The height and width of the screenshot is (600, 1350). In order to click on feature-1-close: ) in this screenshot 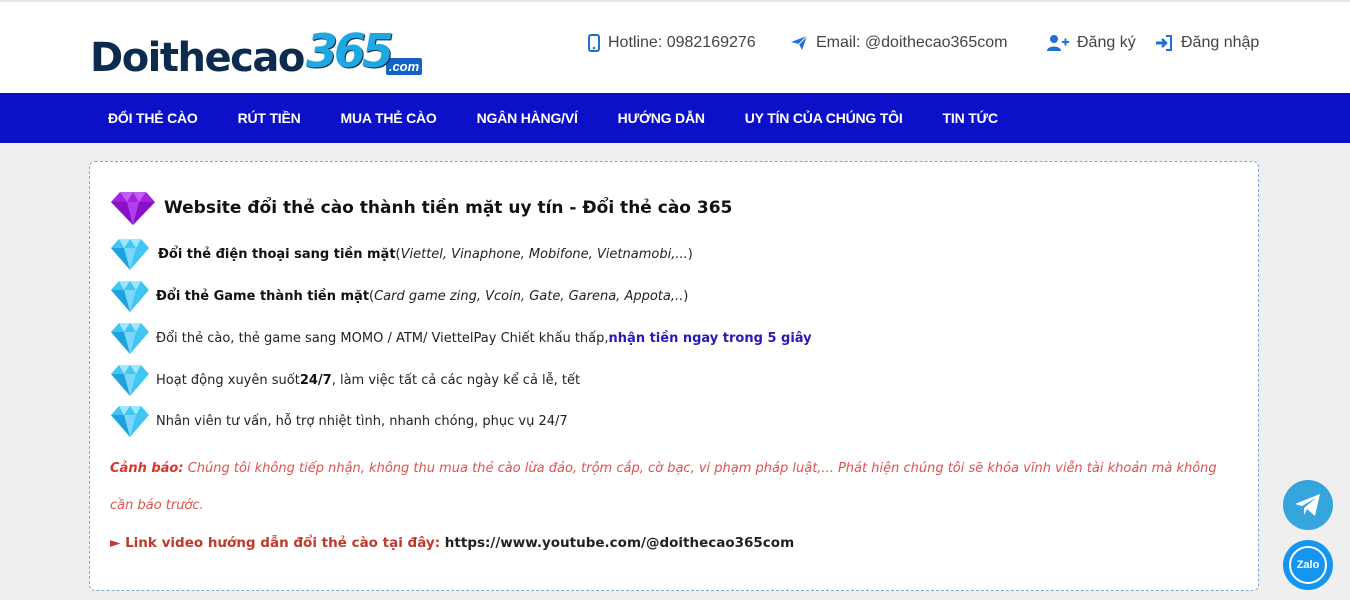, I will do `click(690, 254)`.